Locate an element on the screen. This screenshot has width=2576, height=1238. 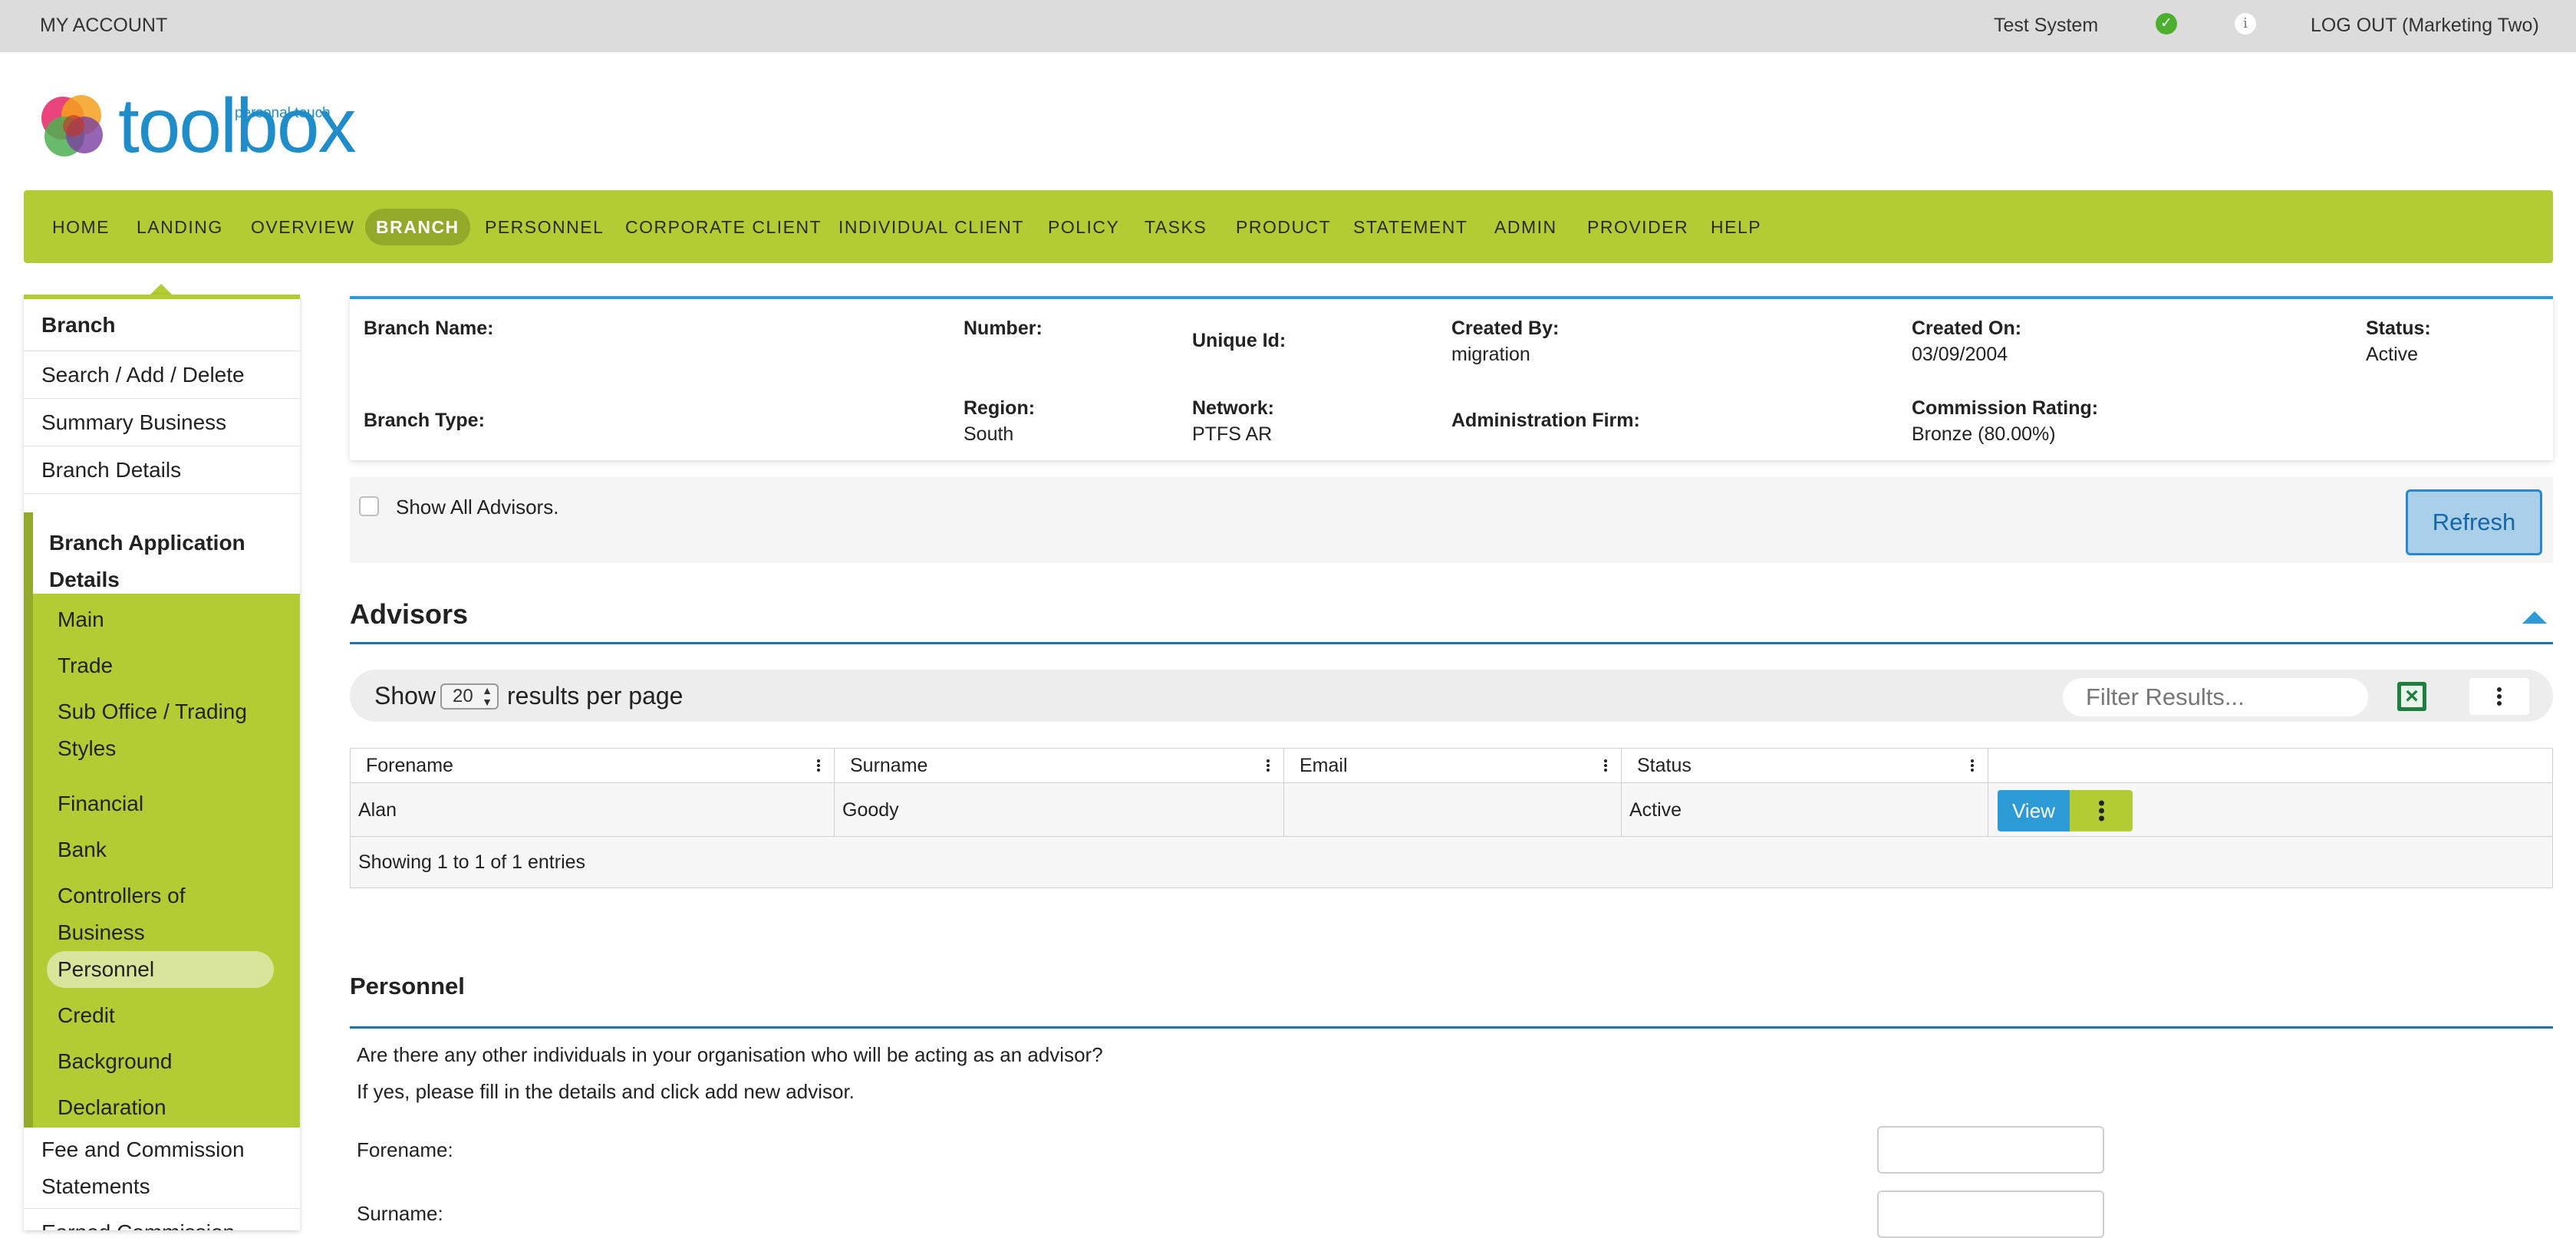
view-button: View is located at coordinates (2034, 810).